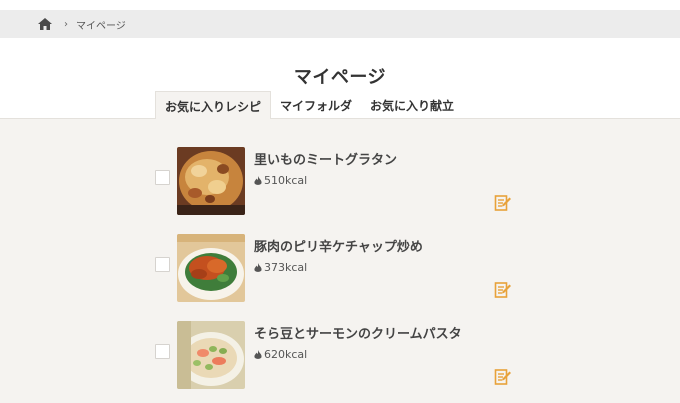 This screenshot has height=403, width=680. I want to click on page-header: マイページ, so click(340, 64).